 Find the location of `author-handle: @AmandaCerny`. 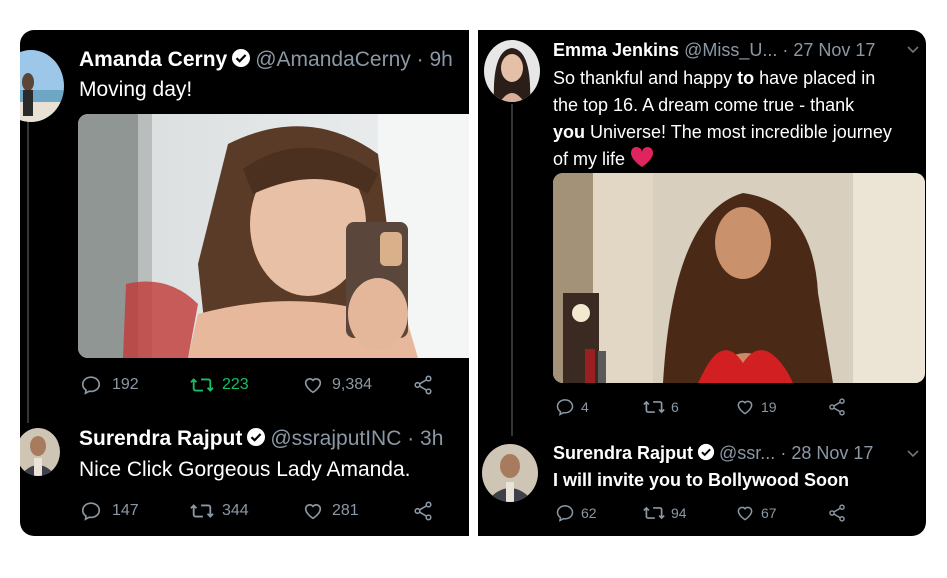

author-handle: @AmandaCerny is located at coordinates (333, 59).